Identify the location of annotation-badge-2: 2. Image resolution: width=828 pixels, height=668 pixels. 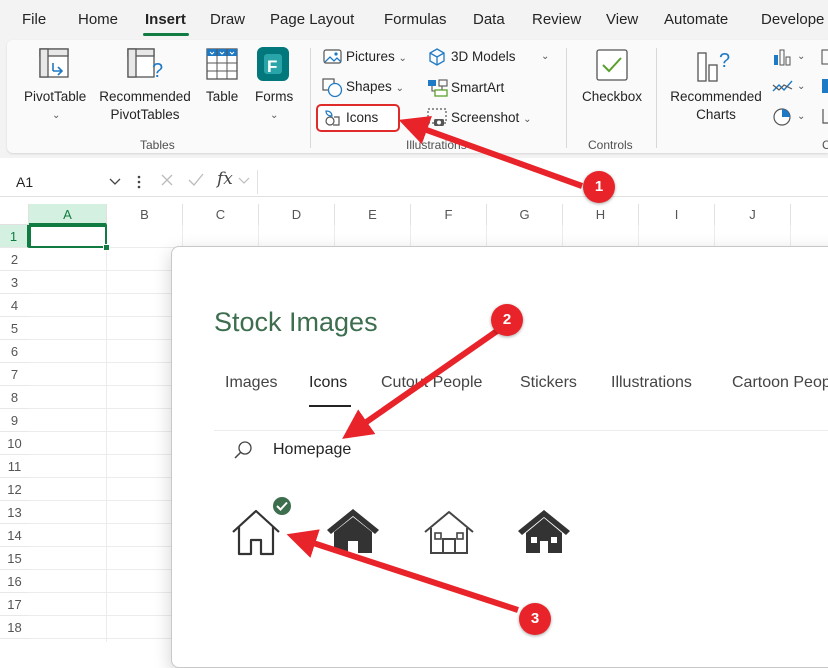
(507, 320).